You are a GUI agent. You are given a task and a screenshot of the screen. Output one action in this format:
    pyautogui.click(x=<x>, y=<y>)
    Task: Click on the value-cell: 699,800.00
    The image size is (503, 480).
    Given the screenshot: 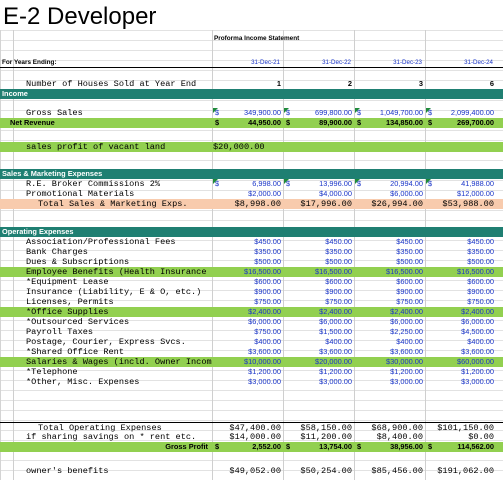 What is the action you would take?
    pyautogui.click(x=325, y=113)
    